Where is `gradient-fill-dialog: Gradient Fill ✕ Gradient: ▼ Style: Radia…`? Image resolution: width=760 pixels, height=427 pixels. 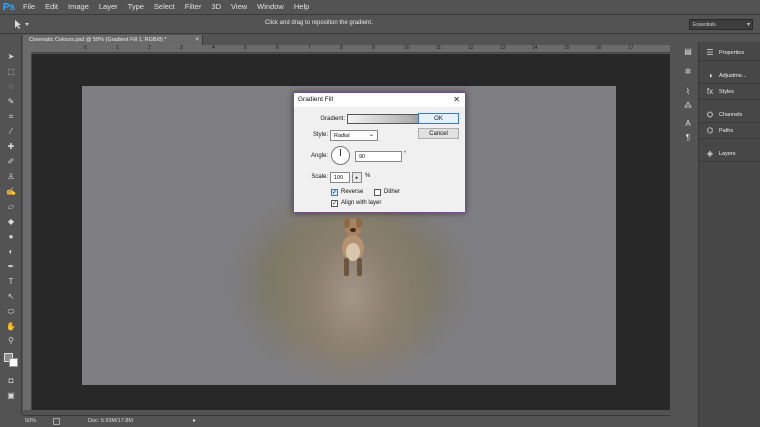
gradient-fill-dialog: Gradient Fill ✕ Gradient: ▼ Style: Radia… is located at coordinates (379, 152).